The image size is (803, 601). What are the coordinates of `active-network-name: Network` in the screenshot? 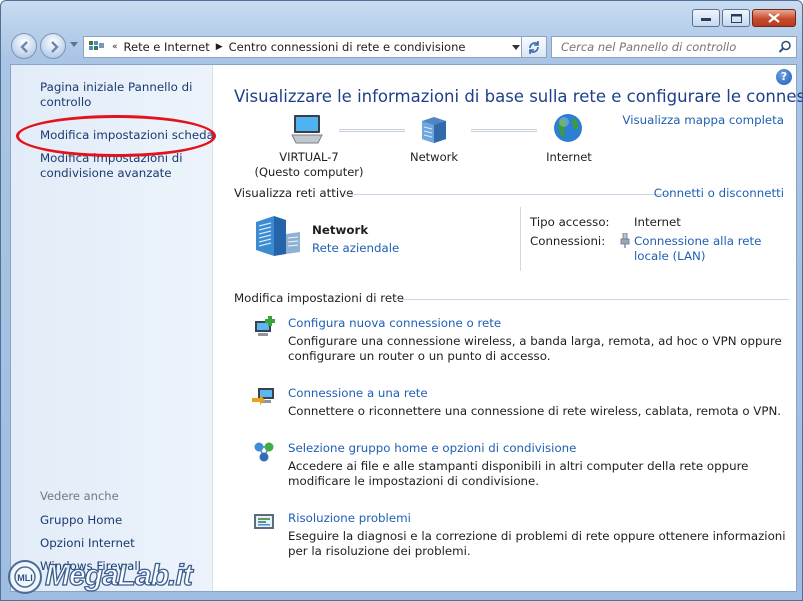 It's located at (340, 230).